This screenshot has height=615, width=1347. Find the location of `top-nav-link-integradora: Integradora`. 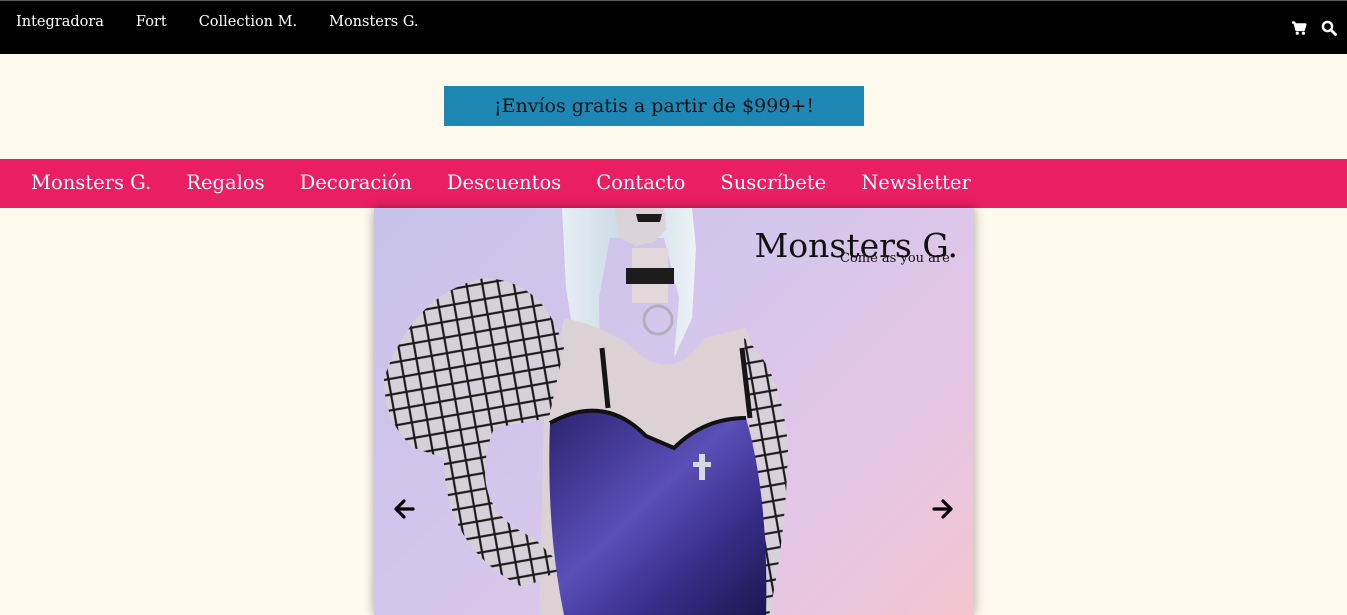

top-nav-link-integradora: Integradora is located at coordinates (60, 22).